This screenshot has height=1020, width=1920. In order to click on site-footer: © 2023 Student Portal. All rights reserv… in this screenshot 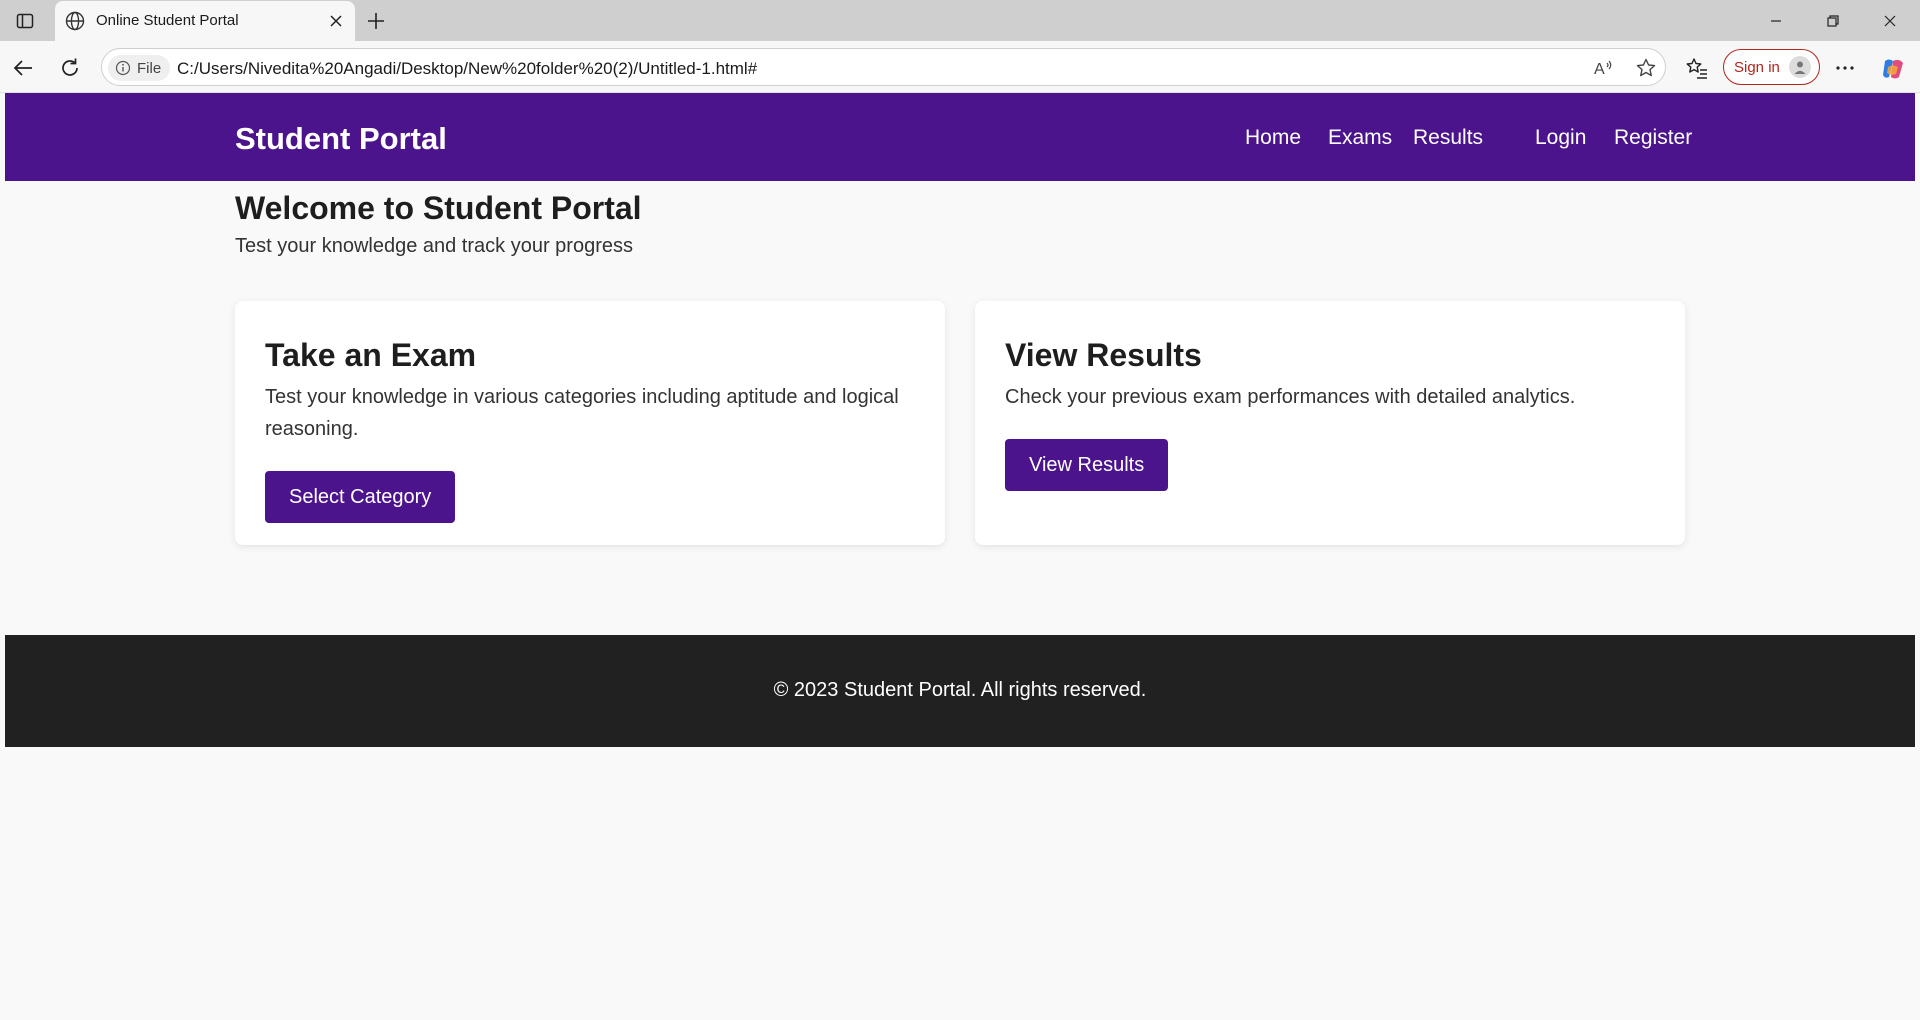, I will do `click(960, 691)`.